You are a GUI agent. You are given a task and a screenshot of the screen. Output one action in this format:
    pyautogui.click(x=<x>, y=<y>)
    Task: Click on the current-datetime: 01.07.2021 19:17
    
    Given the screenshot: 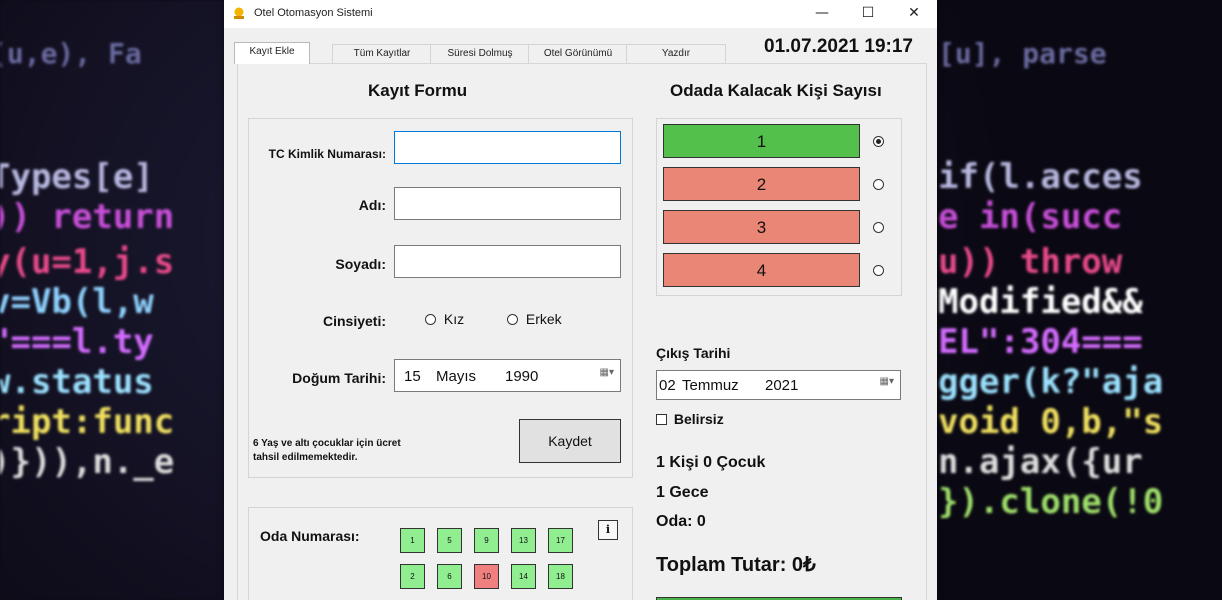 What is the action you would take?
    pyautogui.click(x=838, y=46)
    